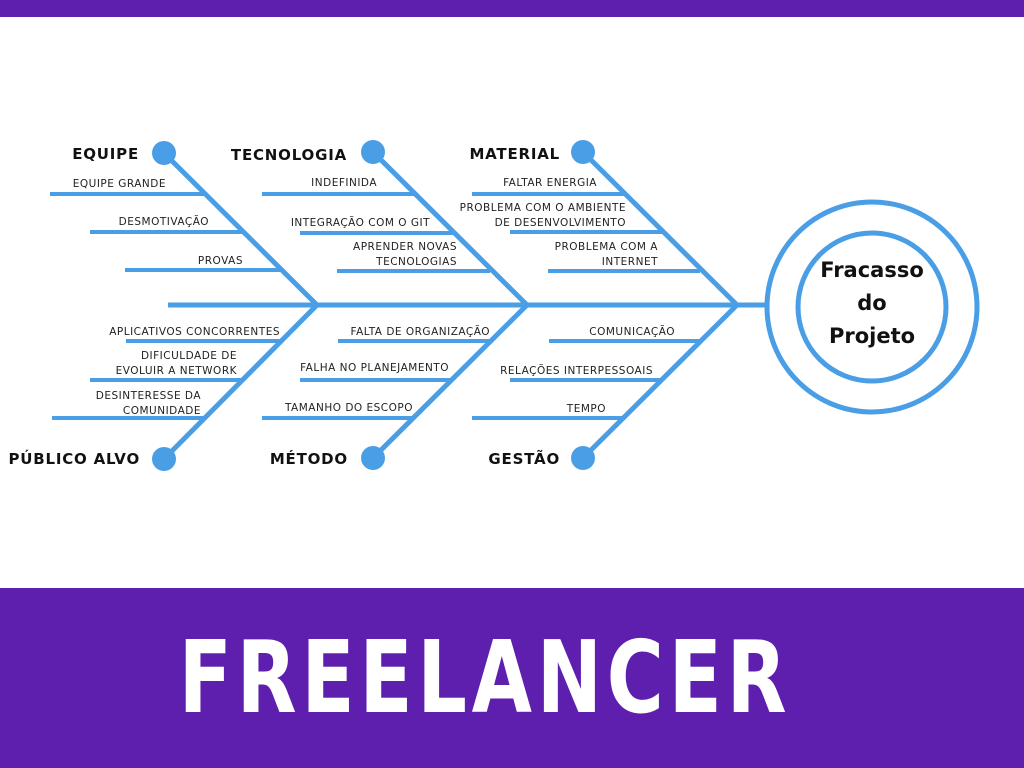 This screenshot has height=768, width=1024. Describe the element at coordinates (576, 370) in the screenshot. I see `cause-label: RELAÇÕES INTERPESSOAIS` at that location.